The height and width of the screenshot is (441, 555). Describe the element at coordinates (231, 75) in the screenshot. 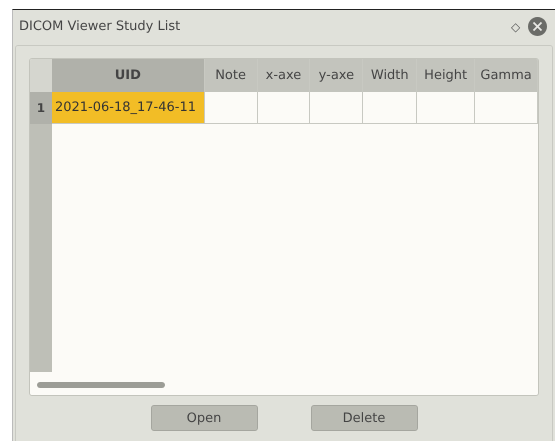

I see `column-header: Note` at that location.